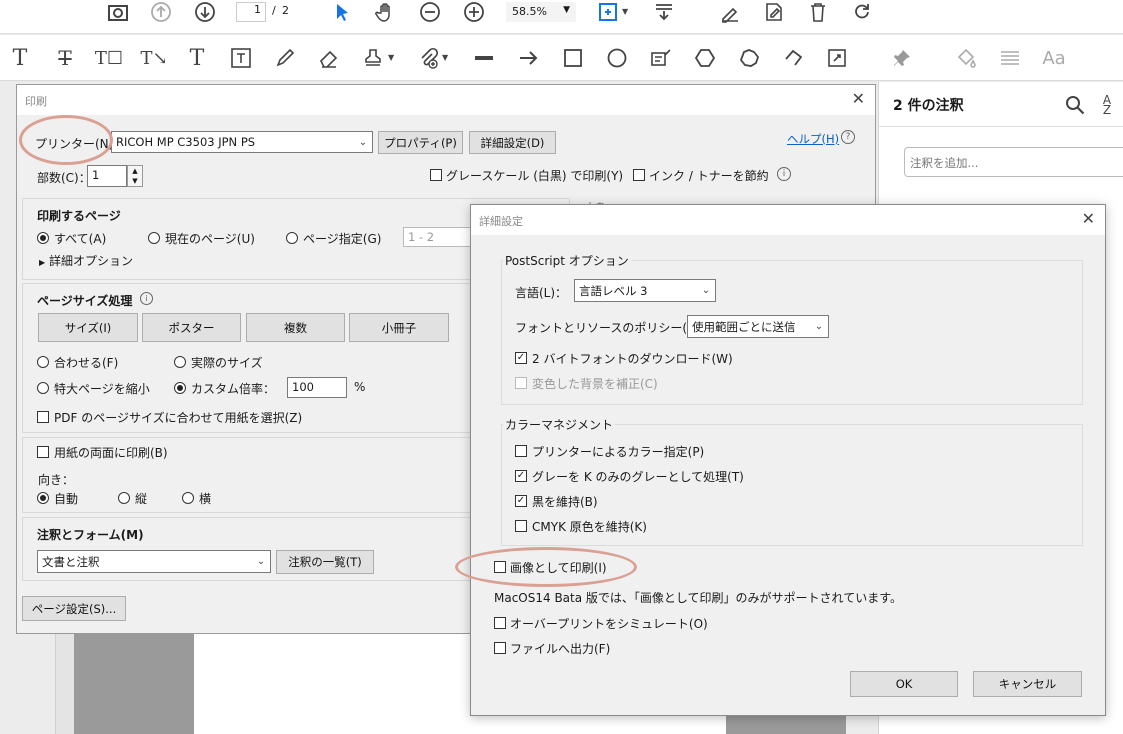 The height and width of the screenshot is (734, 1123). I want to click on eraser-icon, so click(329, 58).